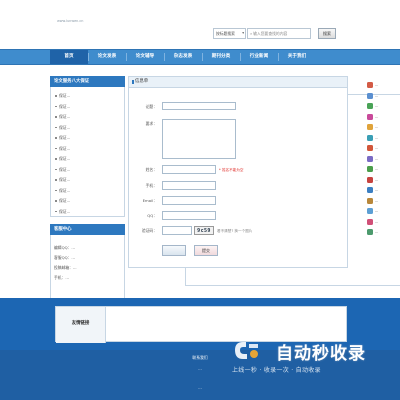 The image size is (400, 400). What do you see at coordinates (189, 200) in the screenshot?
I see `email-input` at bounding box center [189, 200].